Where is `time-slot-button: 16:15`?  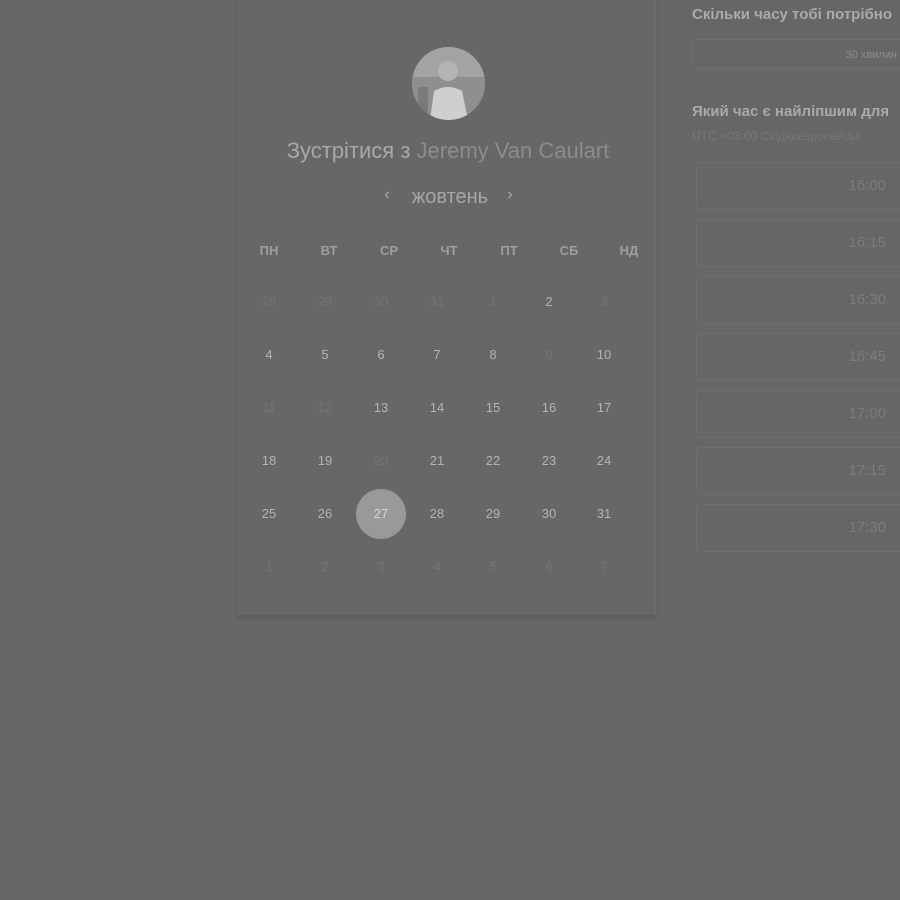
time-slot-button: 16:15 is located at coordinates (798, 243).